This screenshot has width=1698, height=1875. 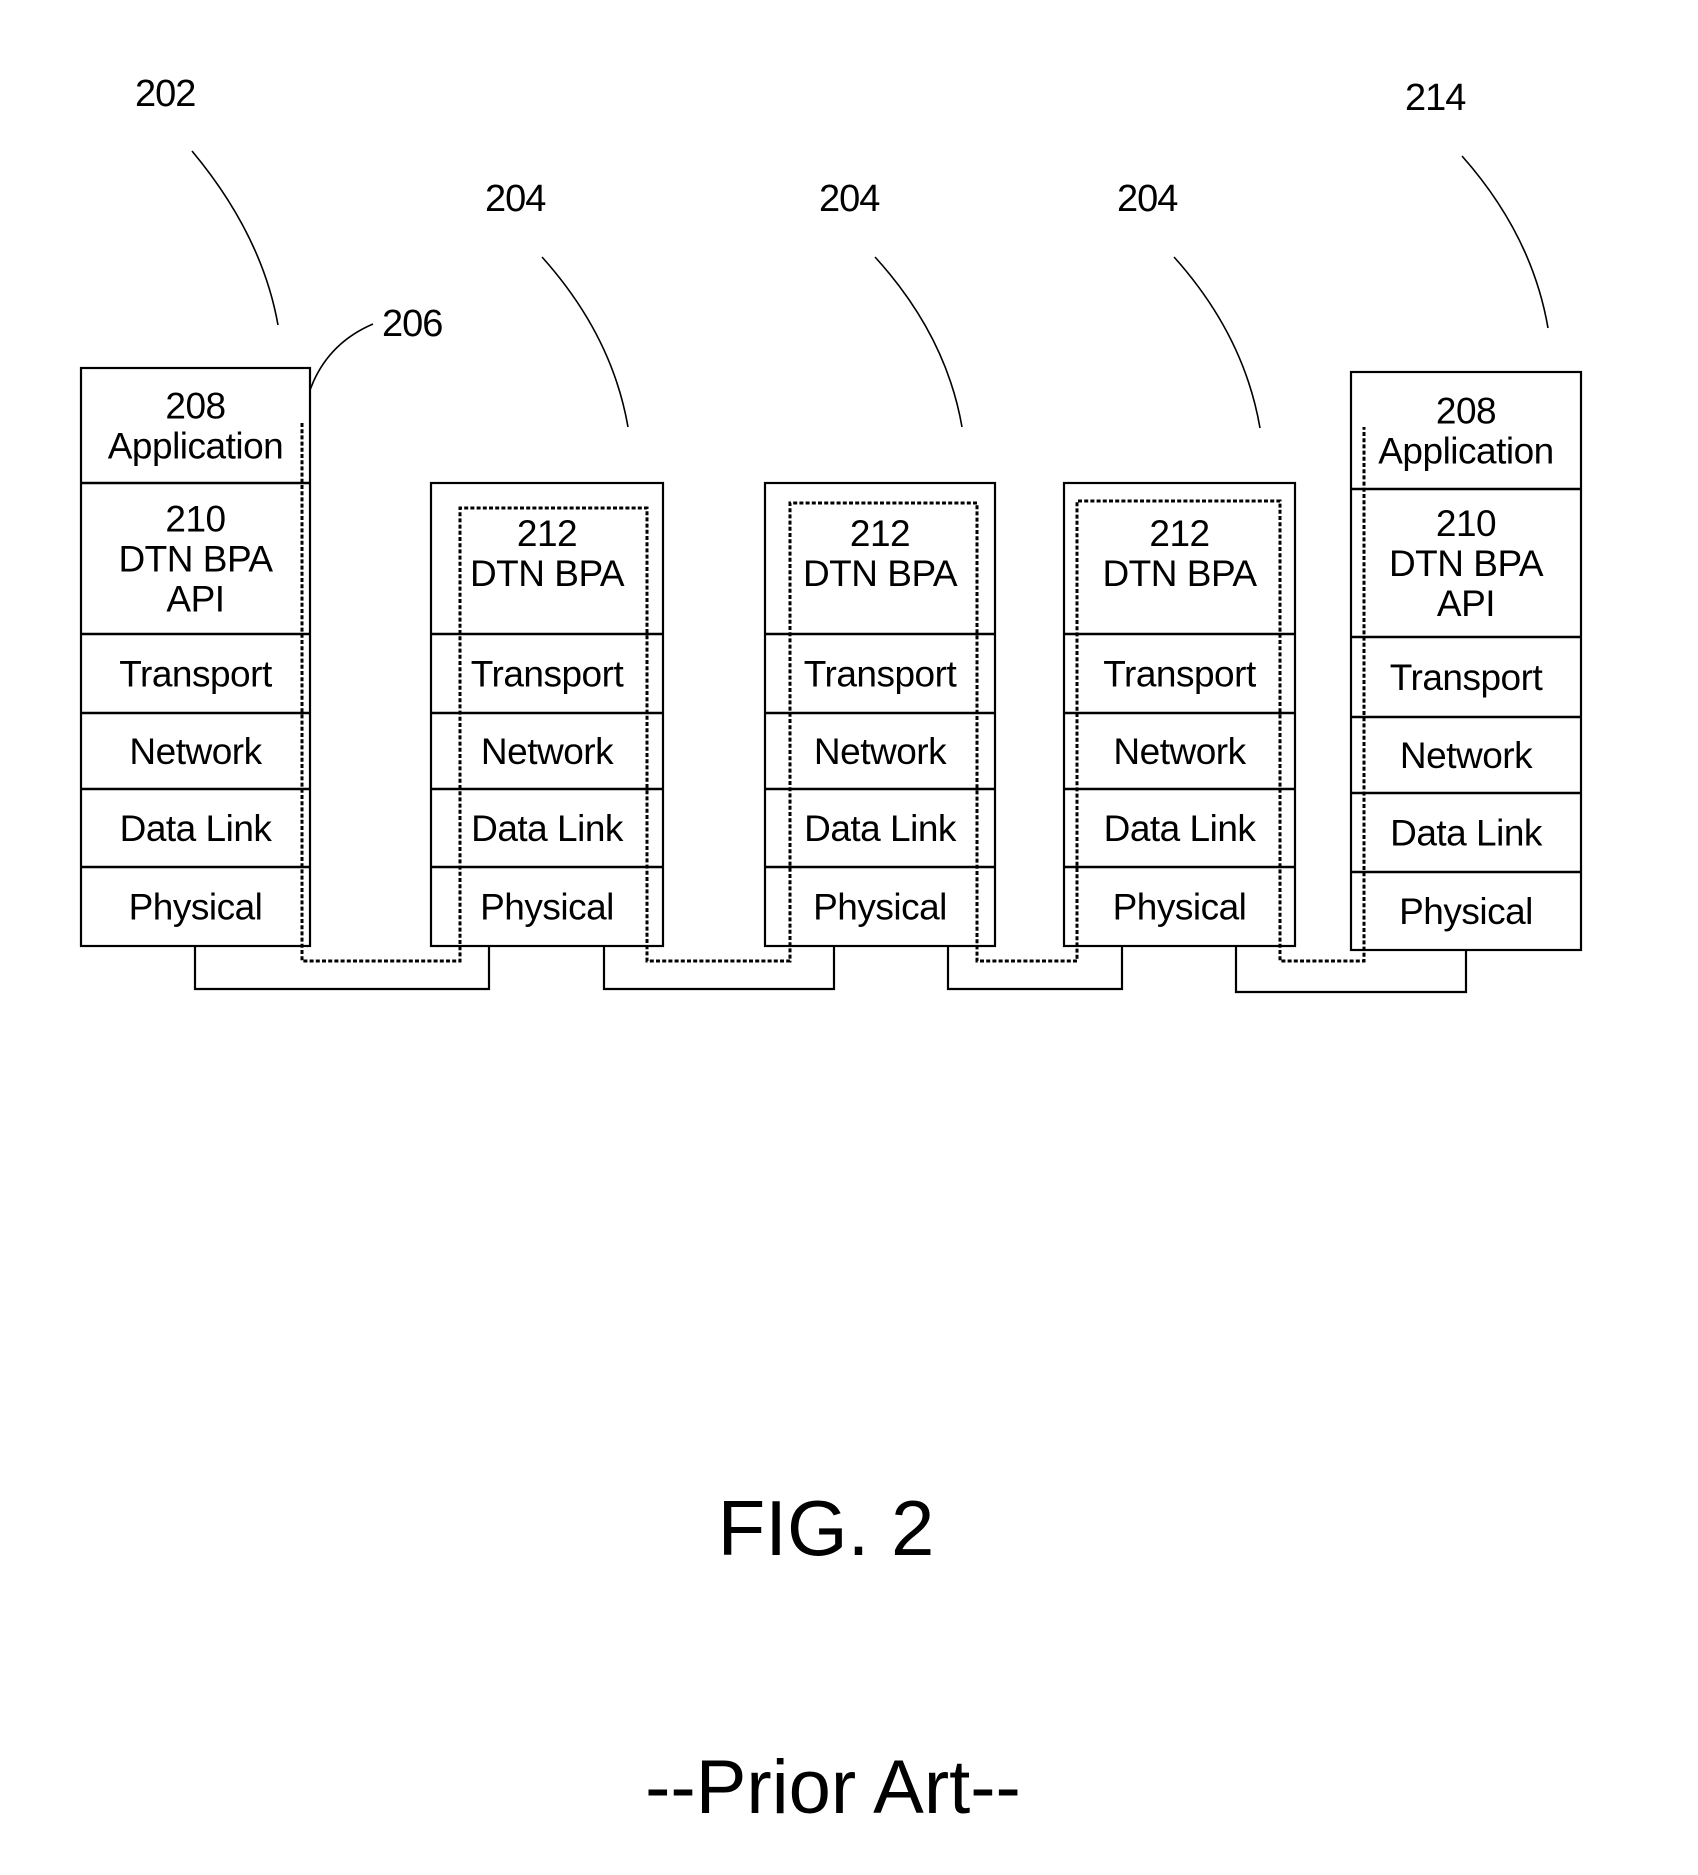 I want to click on ref-label-204-b: 204, so click(x=849, y=199).